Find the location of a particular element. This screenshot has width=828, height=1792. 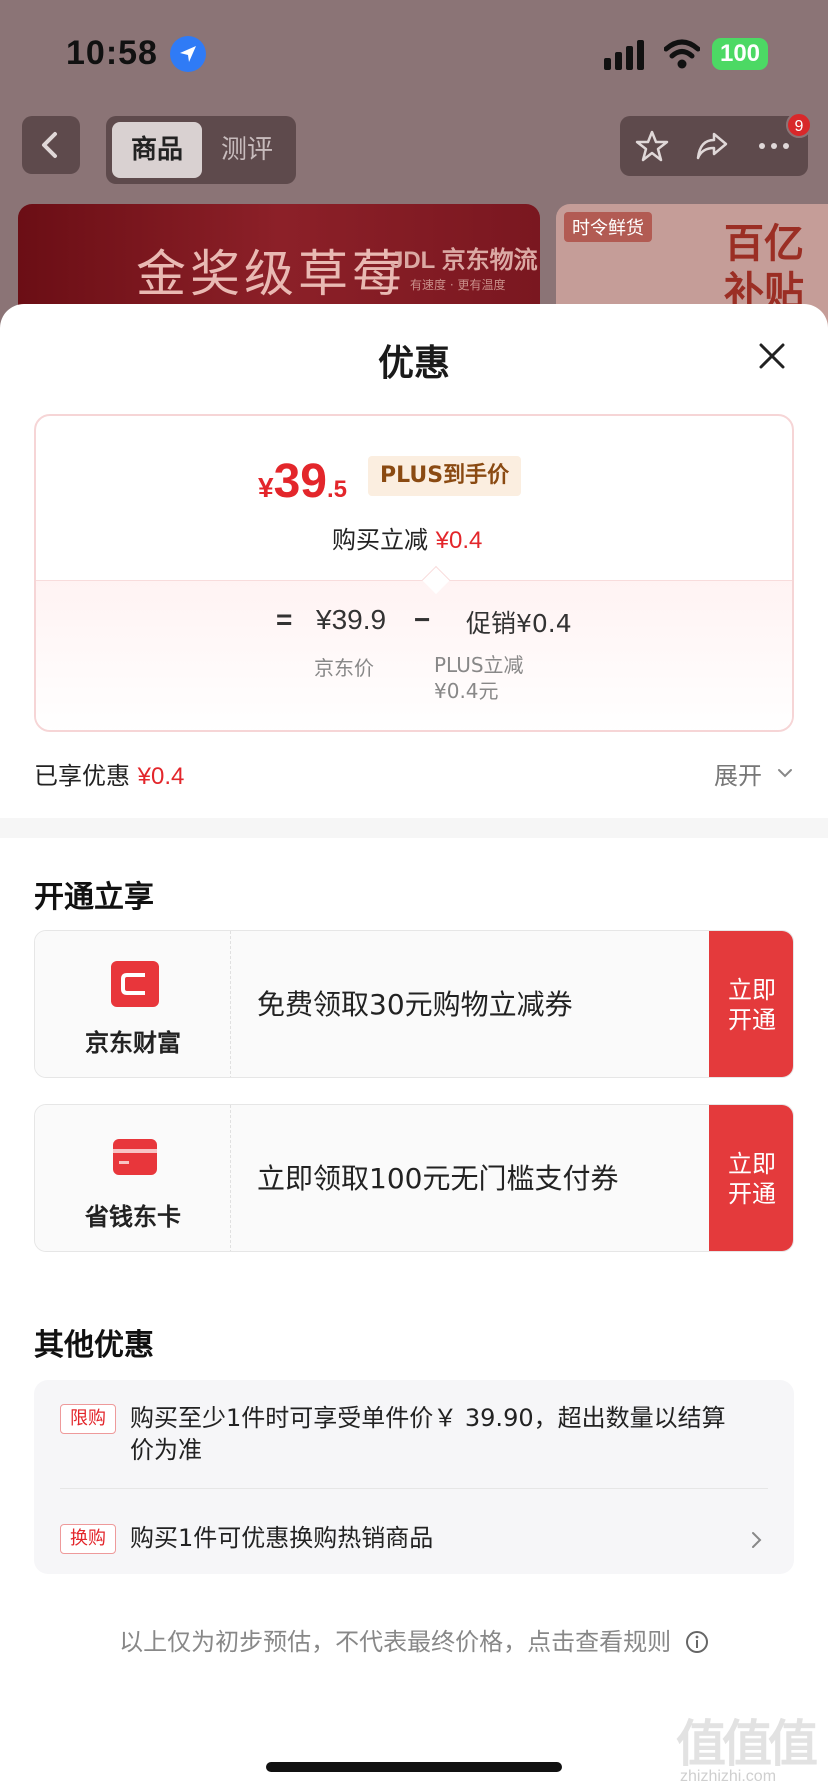

location-icon is located at coordinates (188, 54).